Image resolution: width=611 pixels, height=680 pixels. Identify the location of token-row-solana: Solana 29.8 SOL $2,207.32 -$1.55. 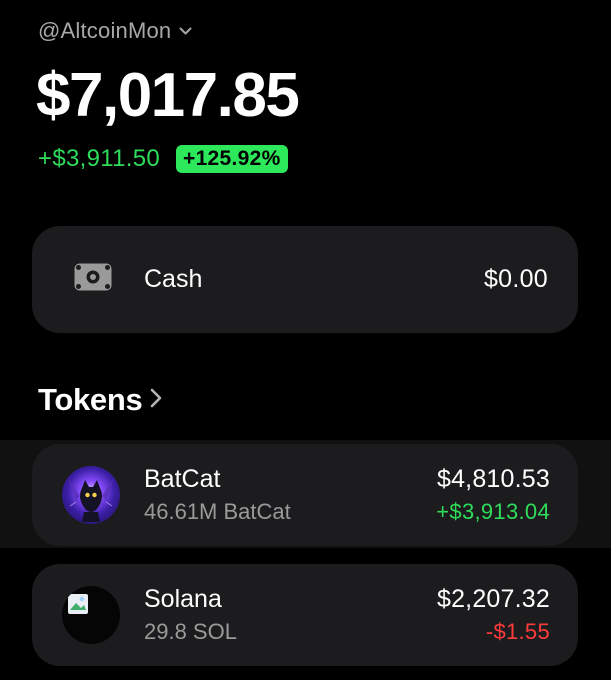
(305, 615).